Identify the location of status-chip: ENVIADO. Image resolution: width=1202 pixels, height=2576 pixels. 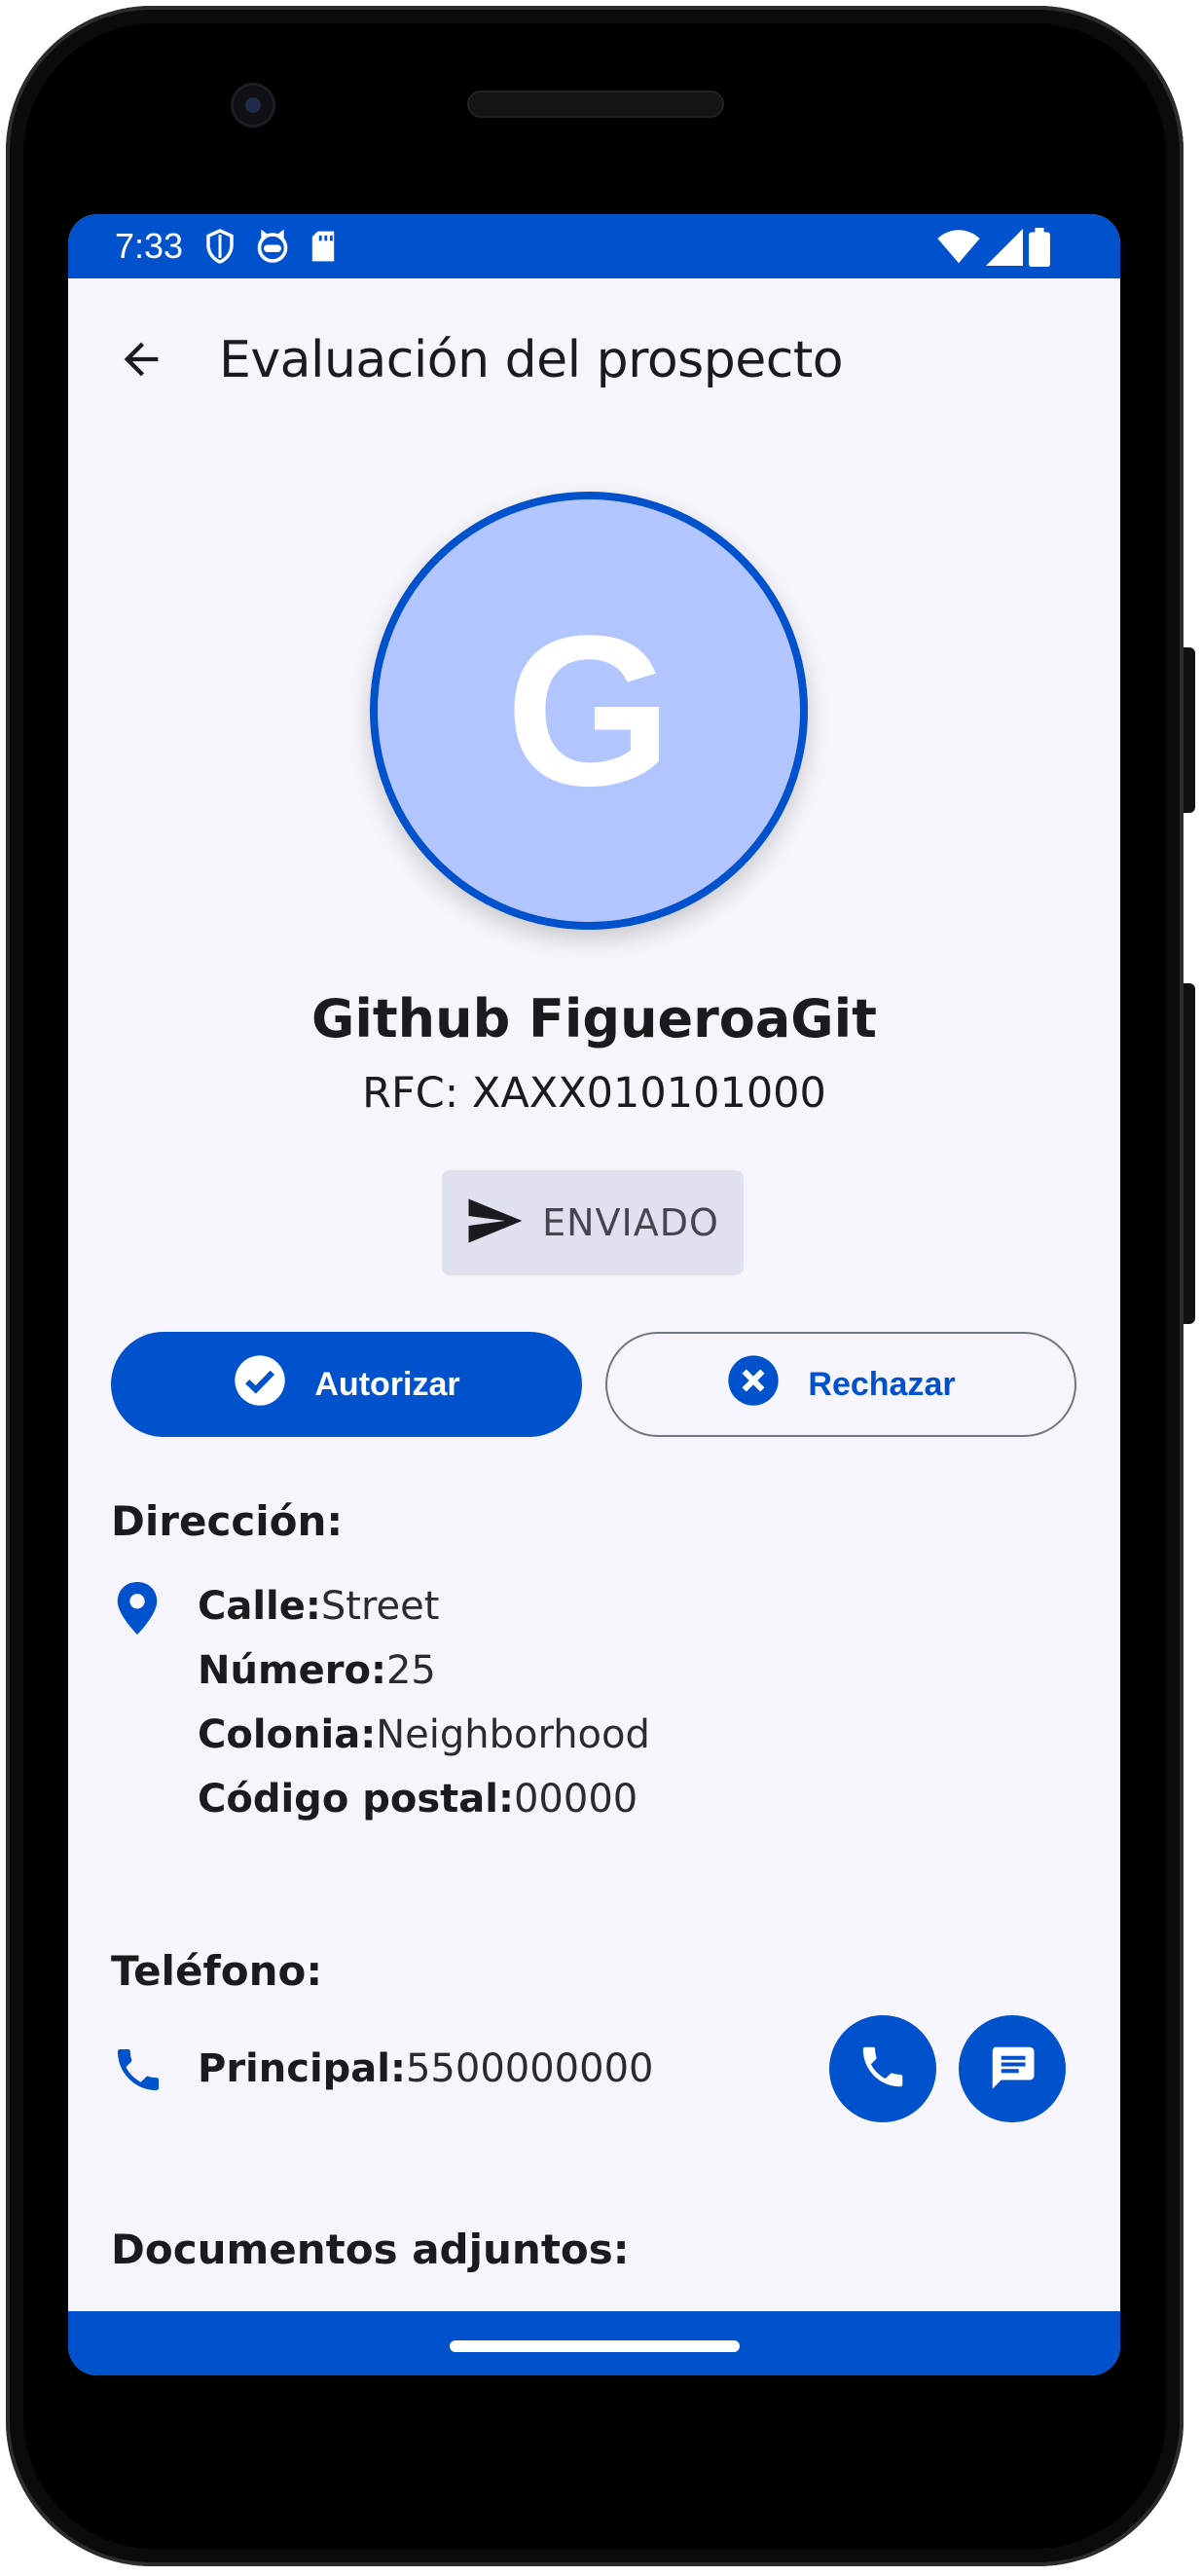
(593, 1222).